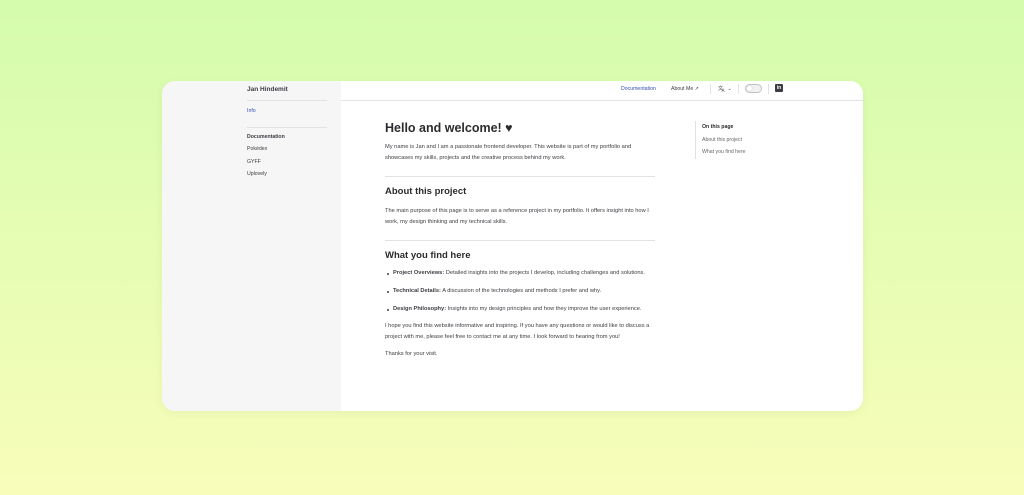 This screenshot has height=495, width=1024. Describe the element at coordinates (779, 88) in the screenshot. I see `linkedin-icon: in` at that location.